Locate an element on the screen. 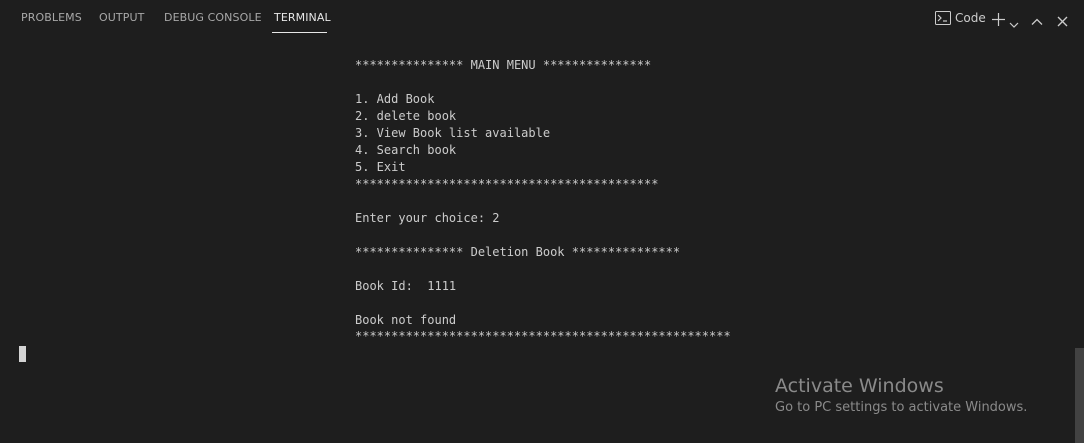  terminal-line: Book Id: 1111 is located at coordinates (406, 286).